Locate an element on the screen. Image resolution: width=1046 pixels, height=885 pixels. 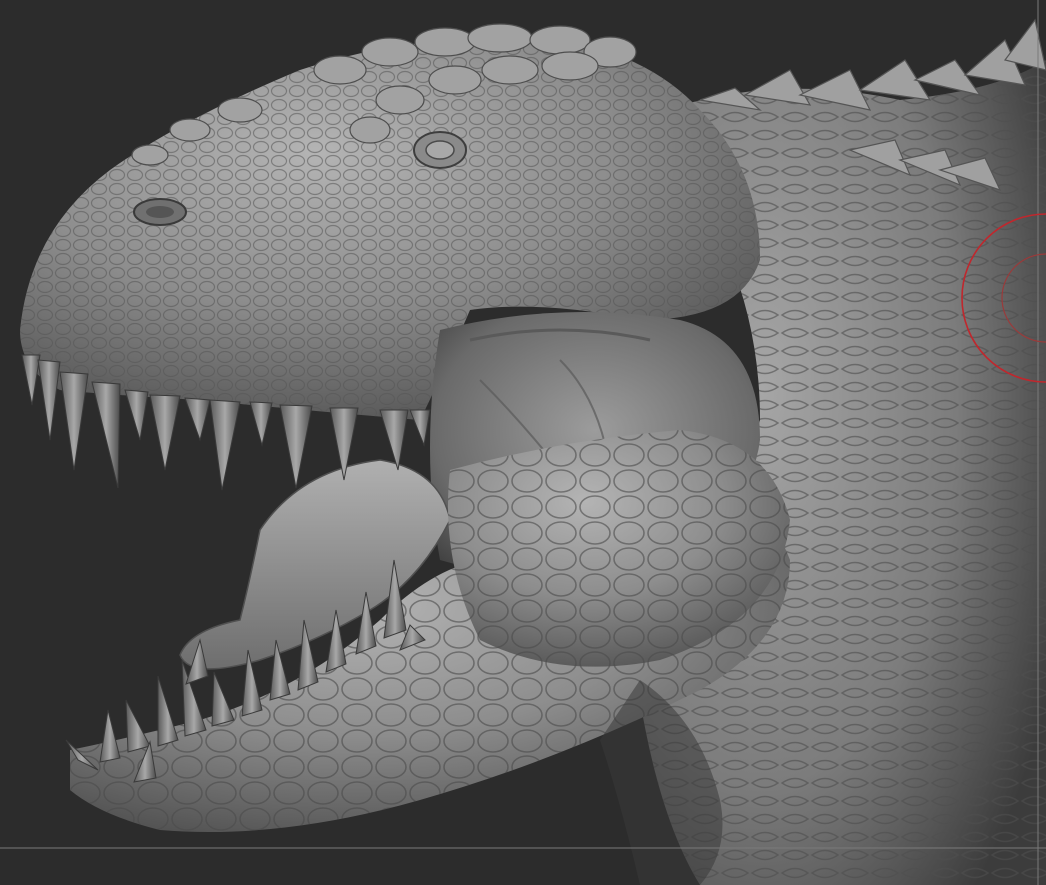
nostril is located at coordinates (160, 212).